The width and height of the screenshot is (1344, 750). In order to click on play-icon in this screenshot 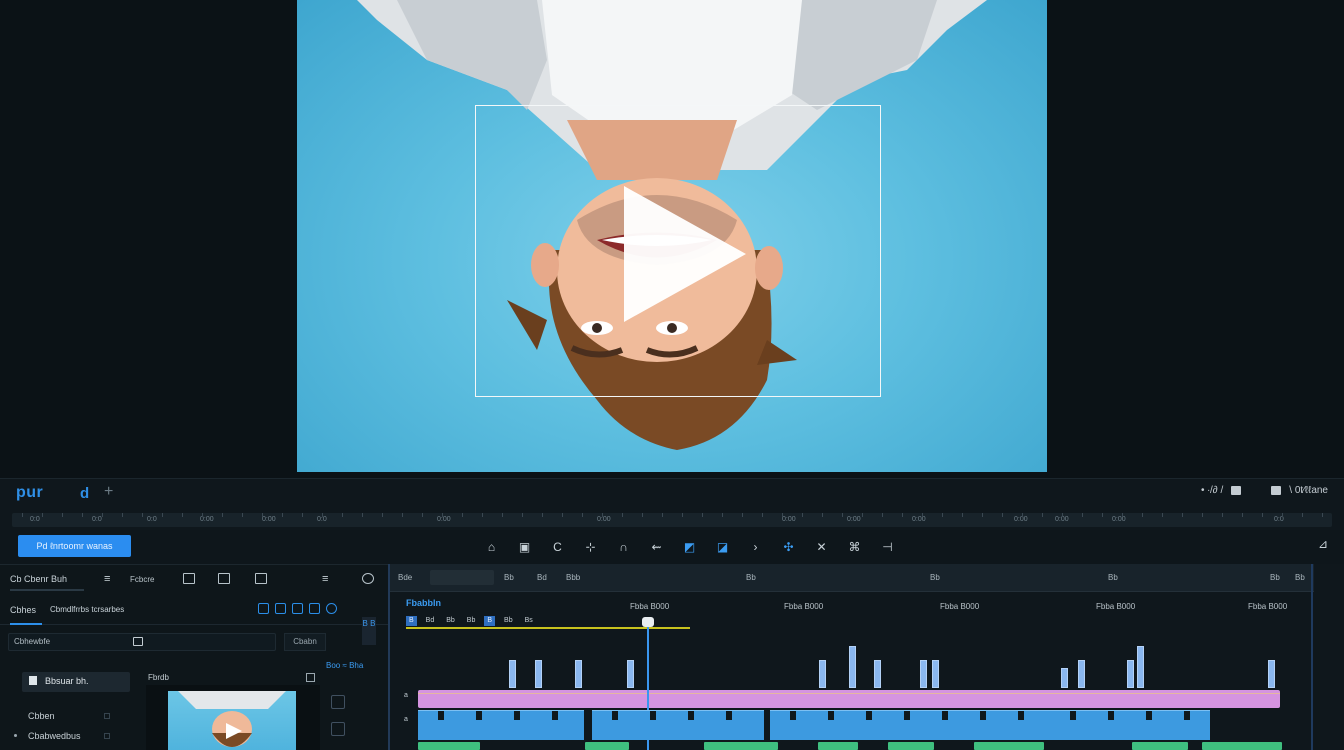, I will do `click(685, 254)`.